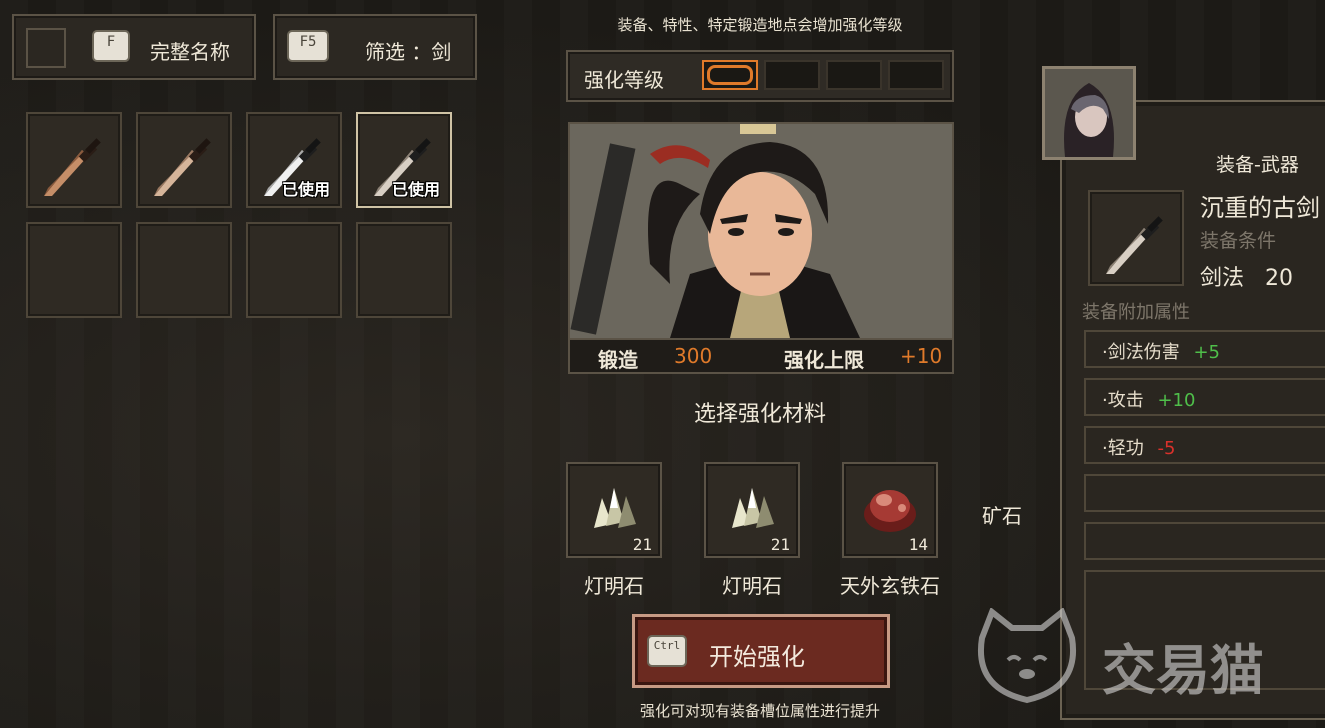 This screenshot has height=728, width=1325. Describe the element at coordinates (294, 160) in the screenshot. I see `inventory-slot-3: 已使用` at that location.